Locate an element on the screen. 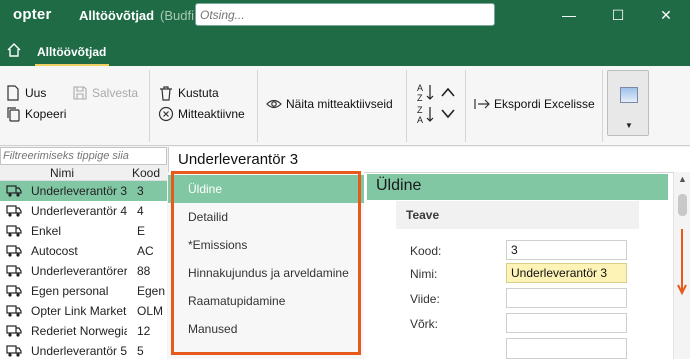  svg-text: Z is located at coordinates (420, 110).